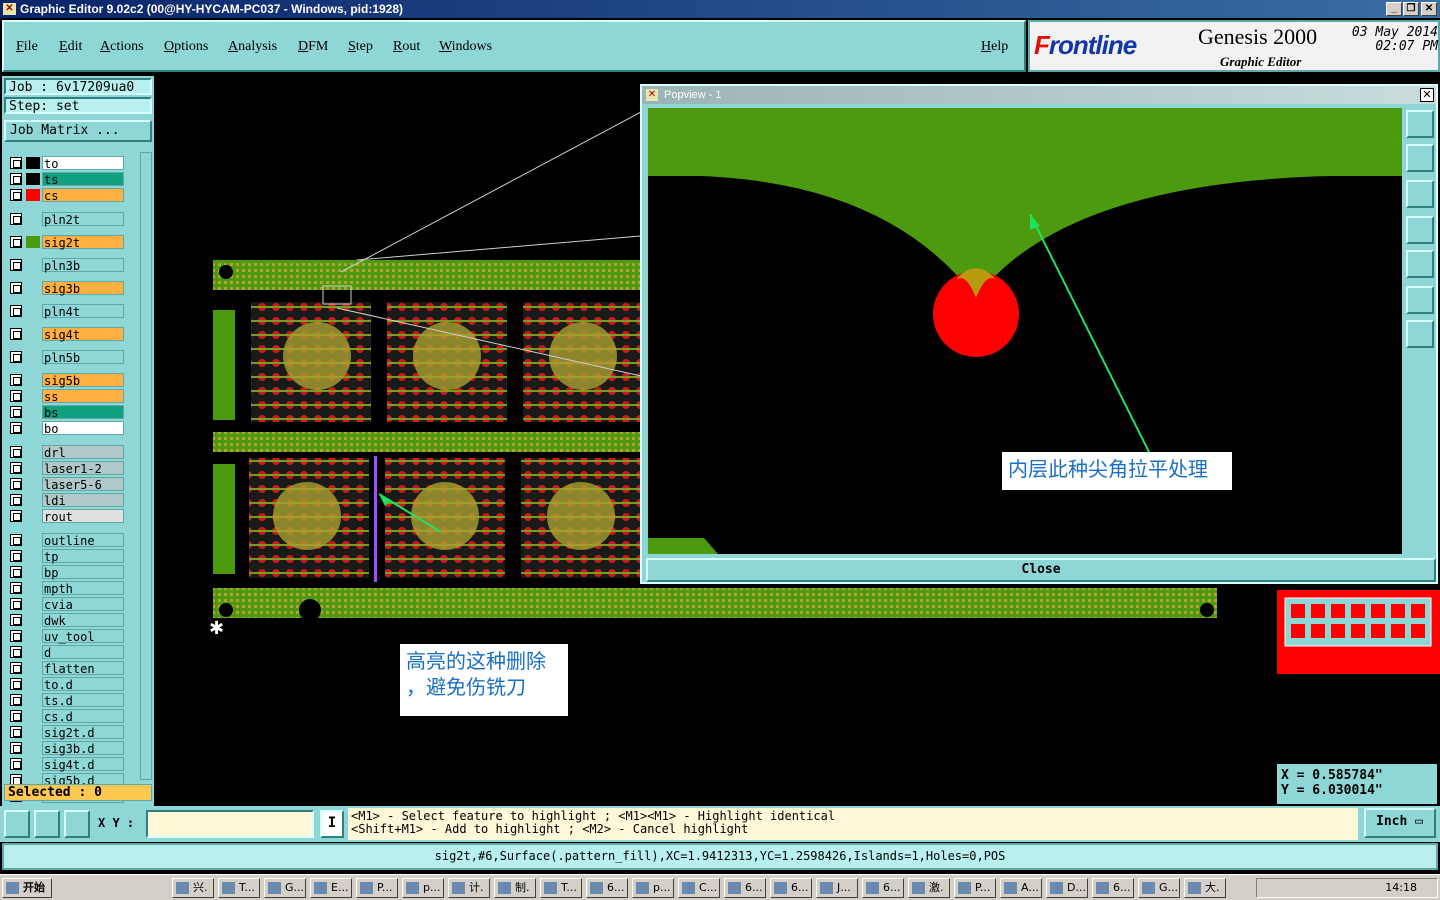 The image size is (1440, 900). Describe the element at coordinates (1205, 888) in the screenshot. I see `taskbar-item: 大.` at that location.